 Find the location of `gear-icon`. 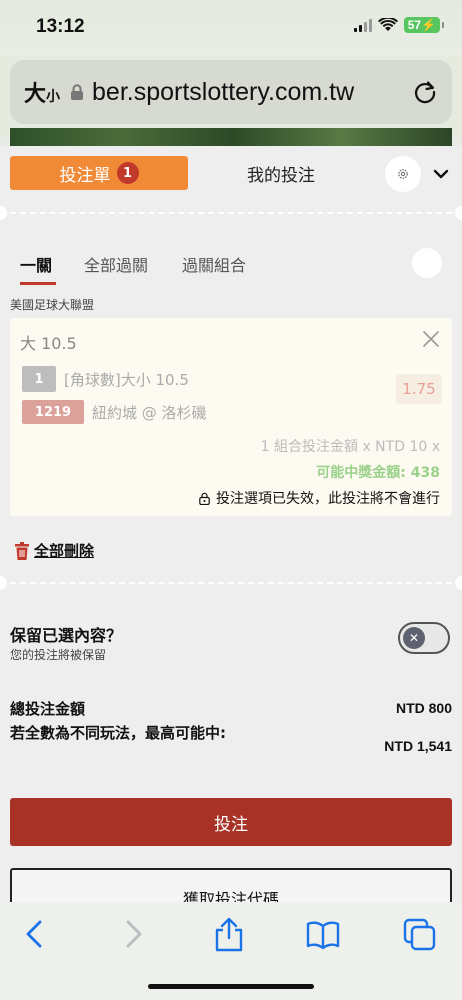

gear-icon is located at coordinates (403, 174).